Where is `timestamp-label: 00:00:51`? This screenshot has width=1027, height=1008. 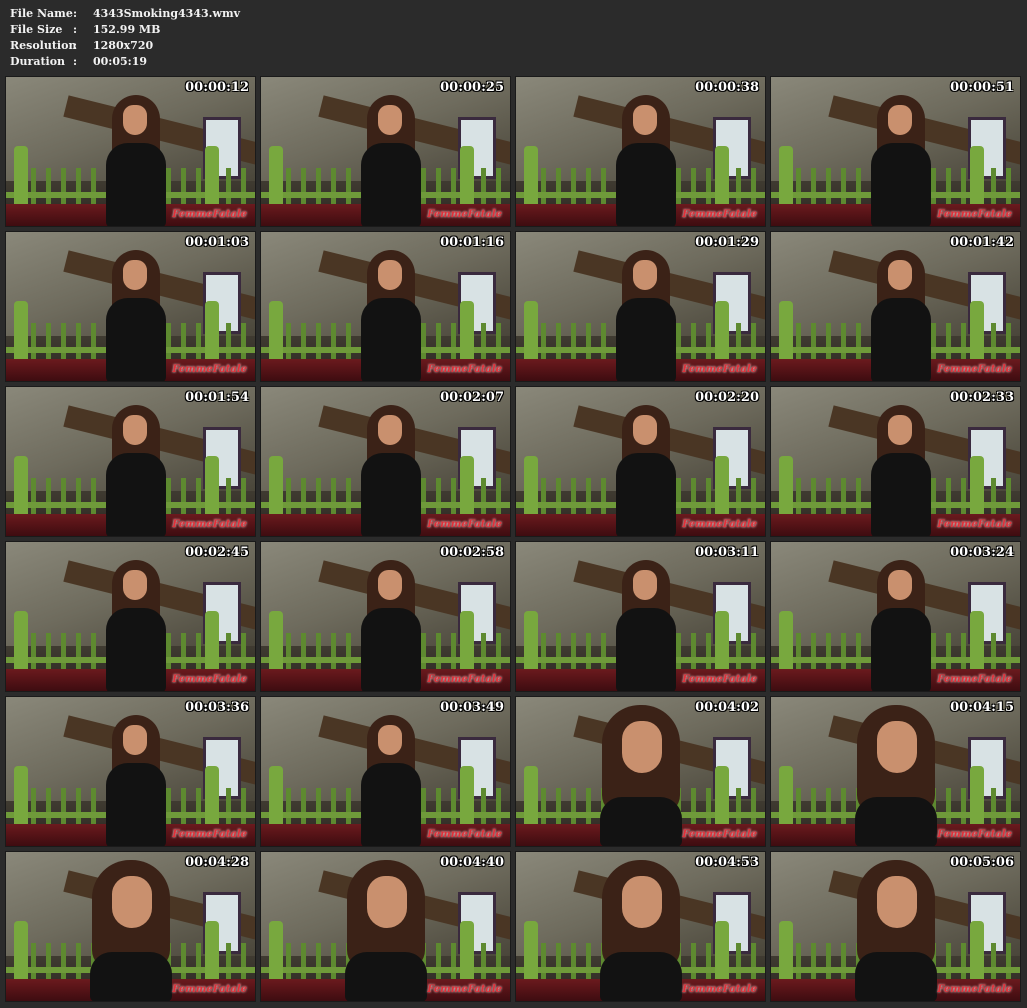
timestamp-label: 00:00:51 is located at coordinates (982, 87).